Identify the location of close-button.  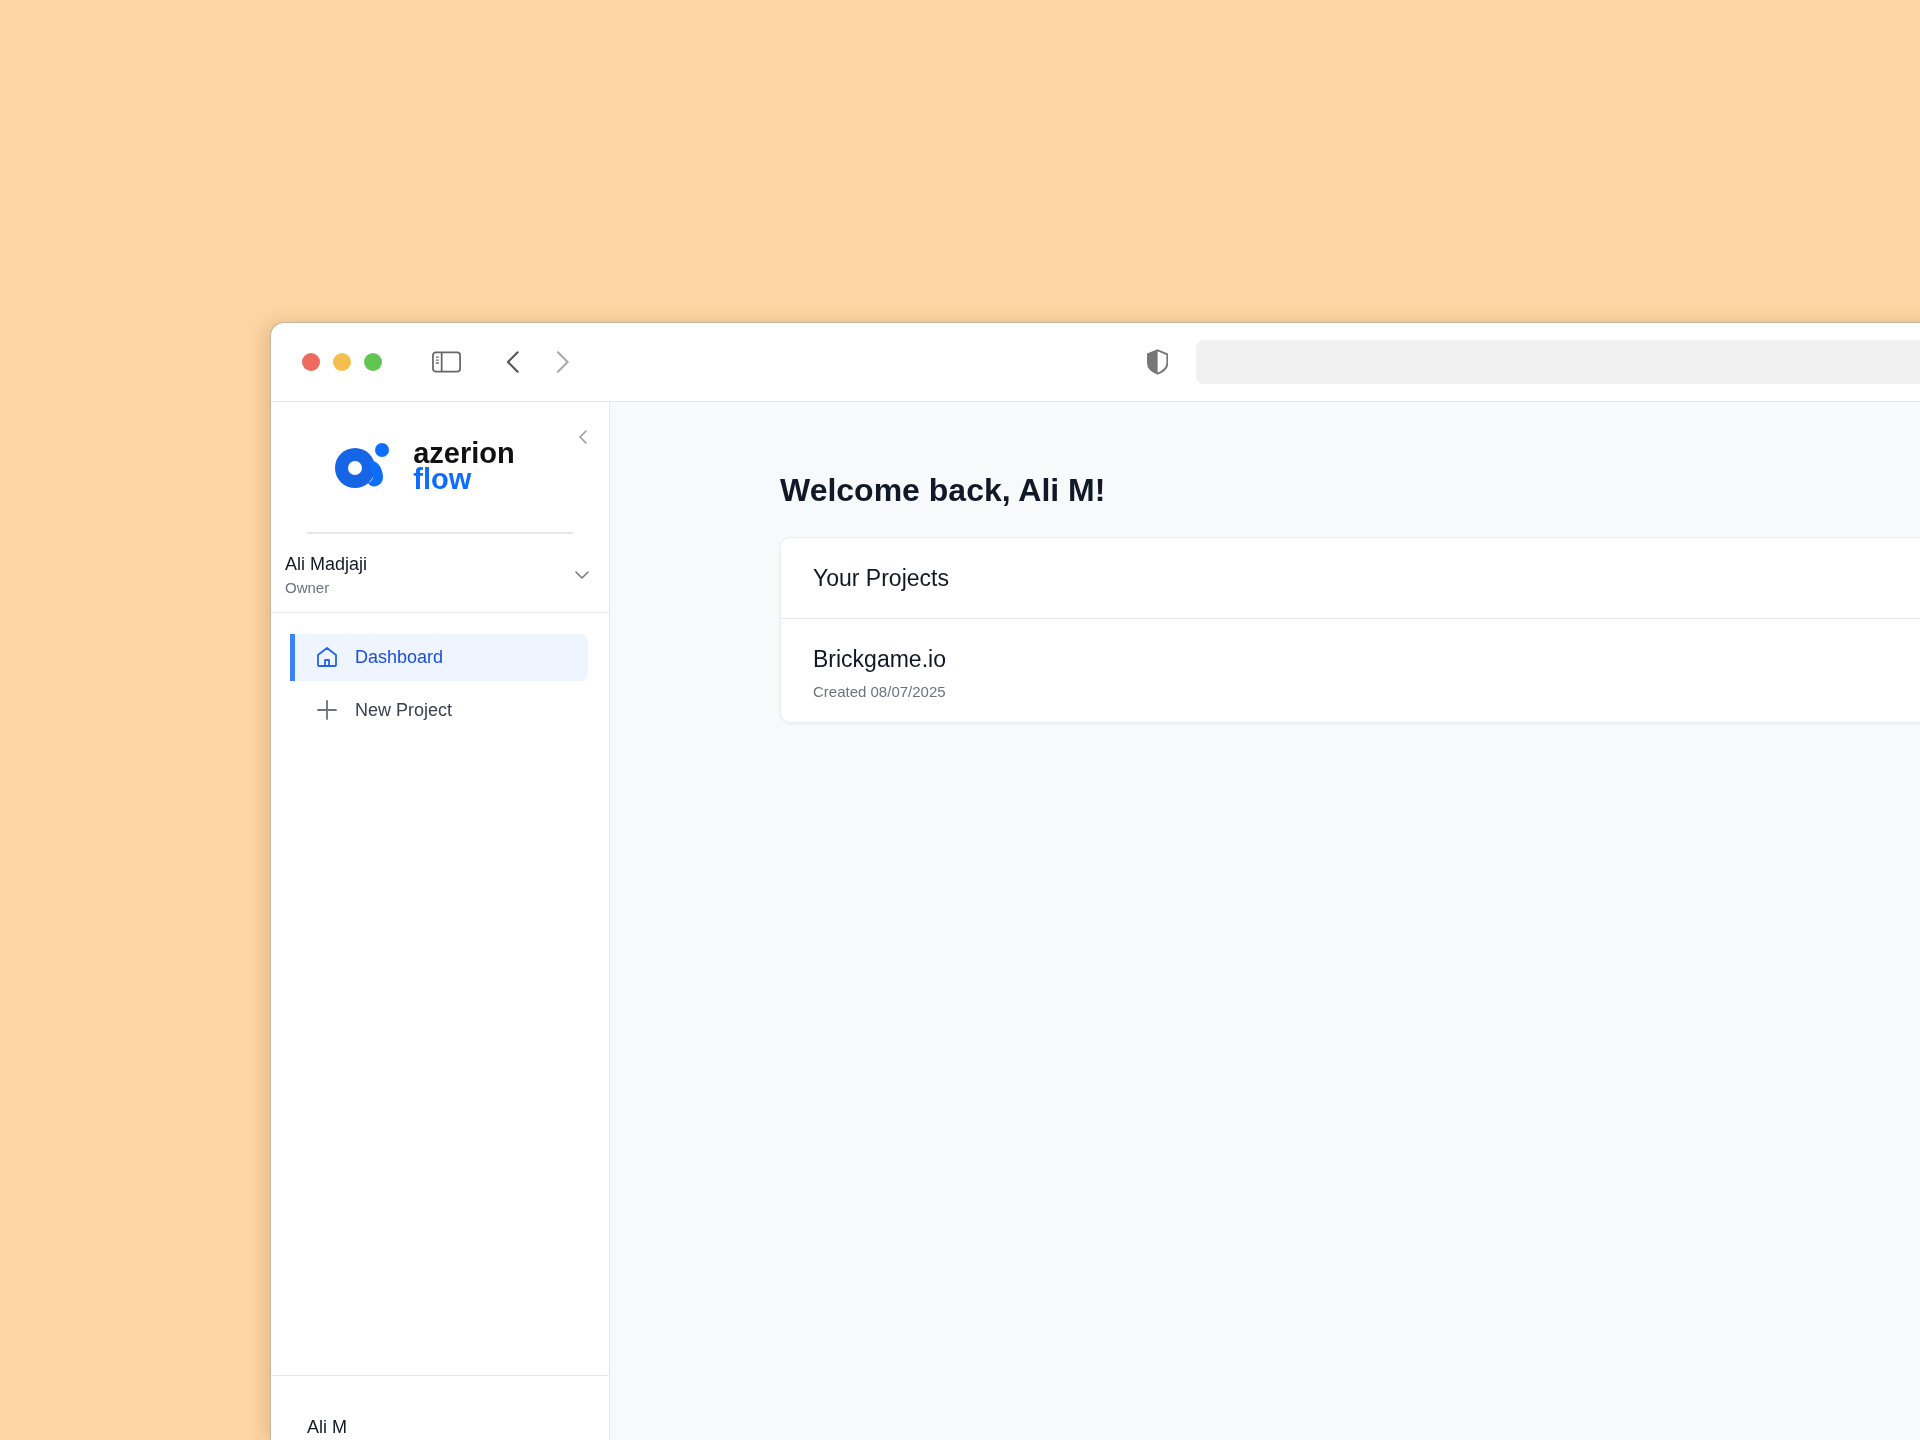
(311, 362).